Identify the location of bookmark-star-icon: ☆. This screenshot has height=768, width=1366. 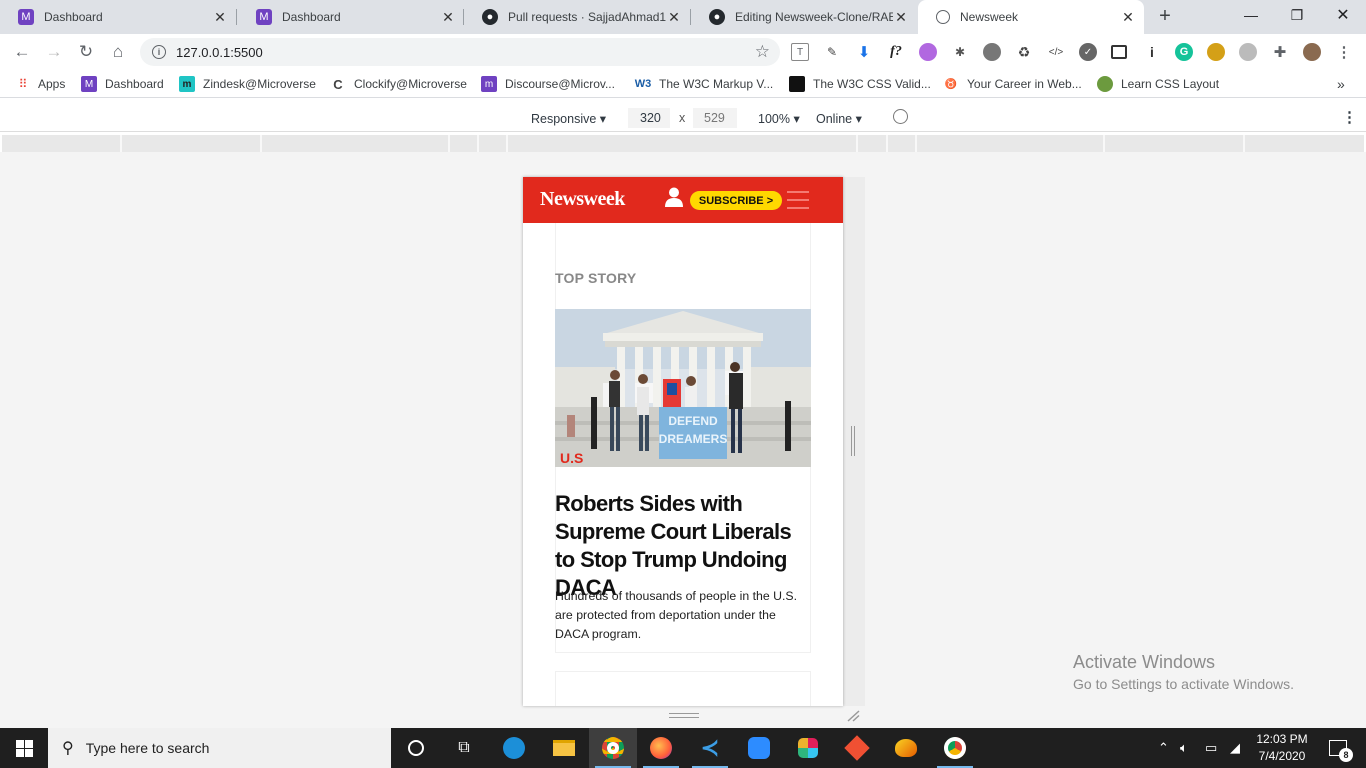
(762, 52).